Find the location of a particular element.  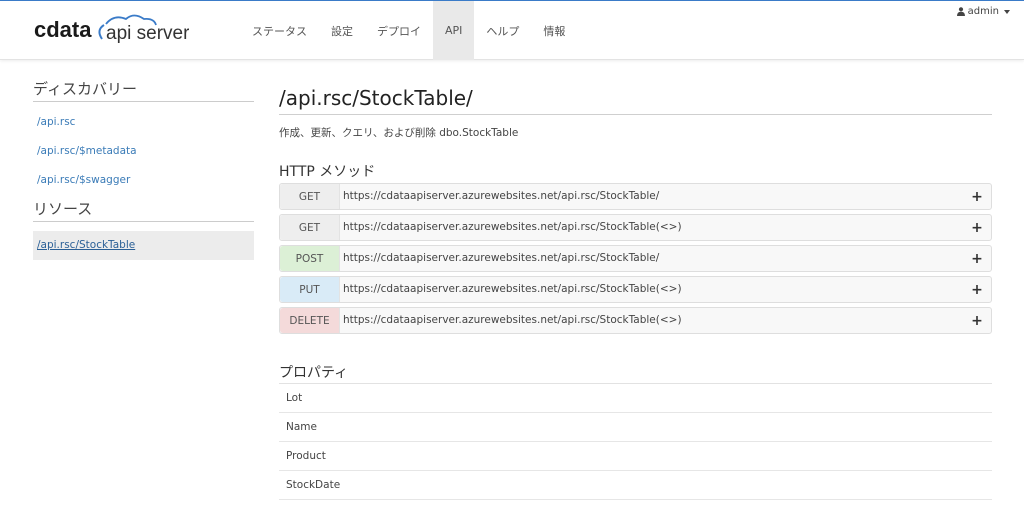

resource-description: 作成、更新、クエリ、および削除 dbo.StockTable is located at coordinates (399, 133).